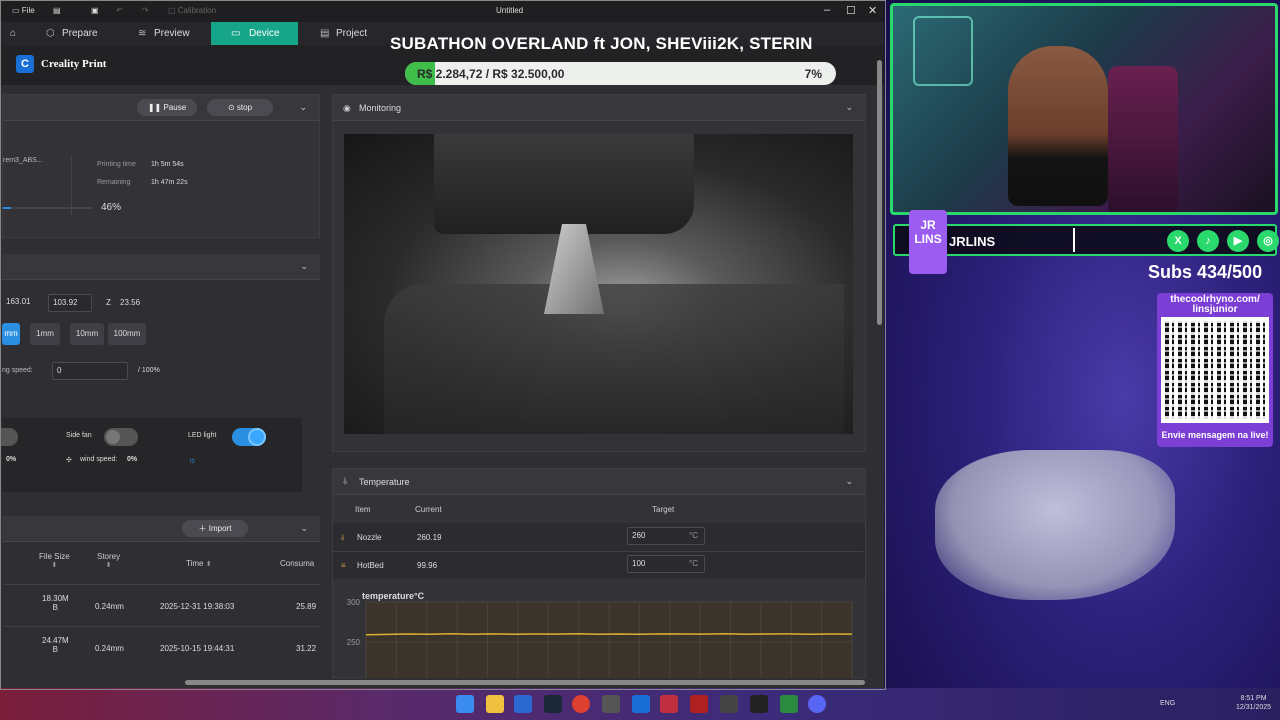 The image size is (1280, 720). I want to click on chart-grid, so click(609, 639).